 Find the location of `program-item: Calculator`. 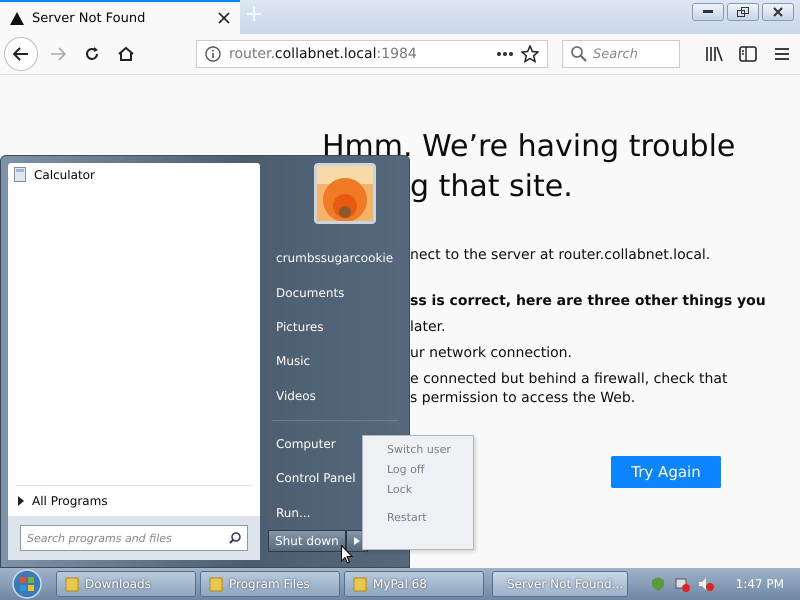

program-item: Calculator is located at coordinates (134, 174).